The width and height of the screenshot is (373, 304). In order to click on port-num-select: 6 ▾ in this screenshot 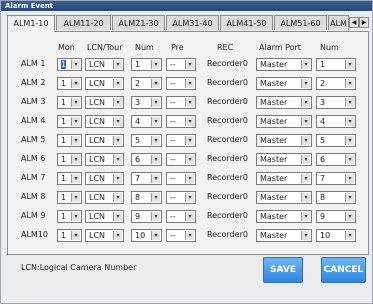, I will do `click(336, 159)`.